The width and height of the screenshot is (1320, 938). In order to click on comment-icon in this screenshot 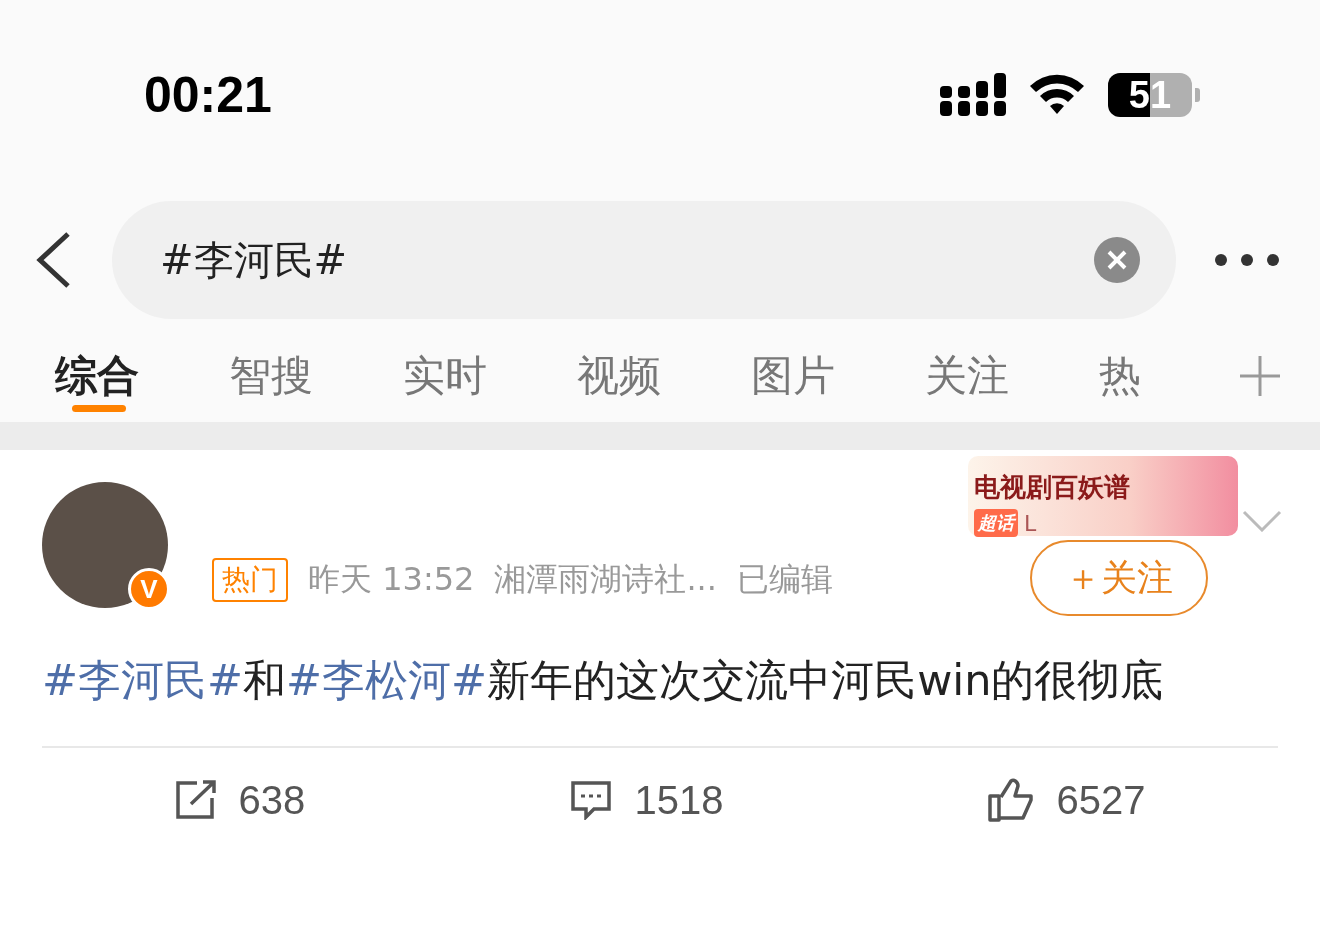, I will do `click(591, 800)`.